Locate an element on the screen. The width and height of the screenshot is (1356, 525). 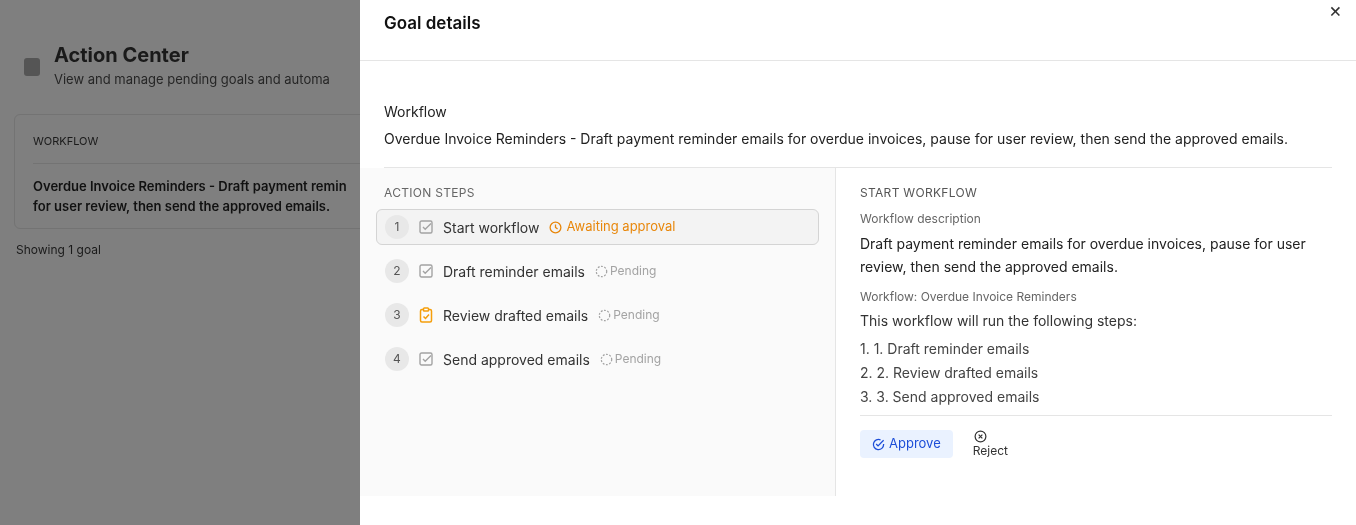
description-text: Draft payment reminder emails for overdue invoices, pause for user review, then send the approved emails. is located at coordinates (1083, 255).